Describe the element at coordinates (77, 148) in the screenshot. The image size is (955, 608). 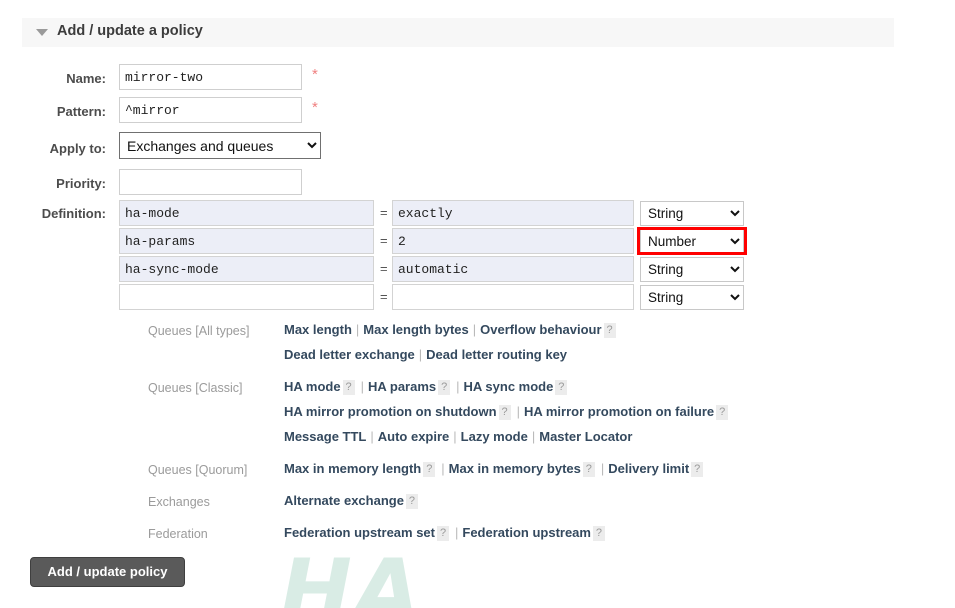
I see `apply-to-label: Apply to:` at that location.